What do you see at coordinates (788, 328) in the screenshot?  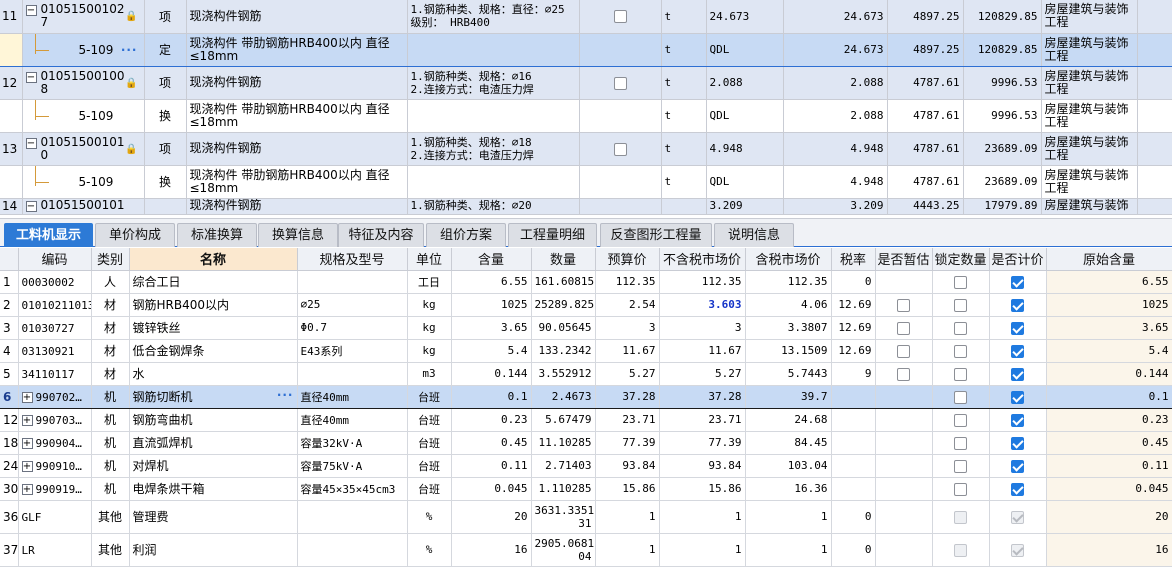 I see `market-price-inc-tax: 3.3807` at bounding box center [788, 328].